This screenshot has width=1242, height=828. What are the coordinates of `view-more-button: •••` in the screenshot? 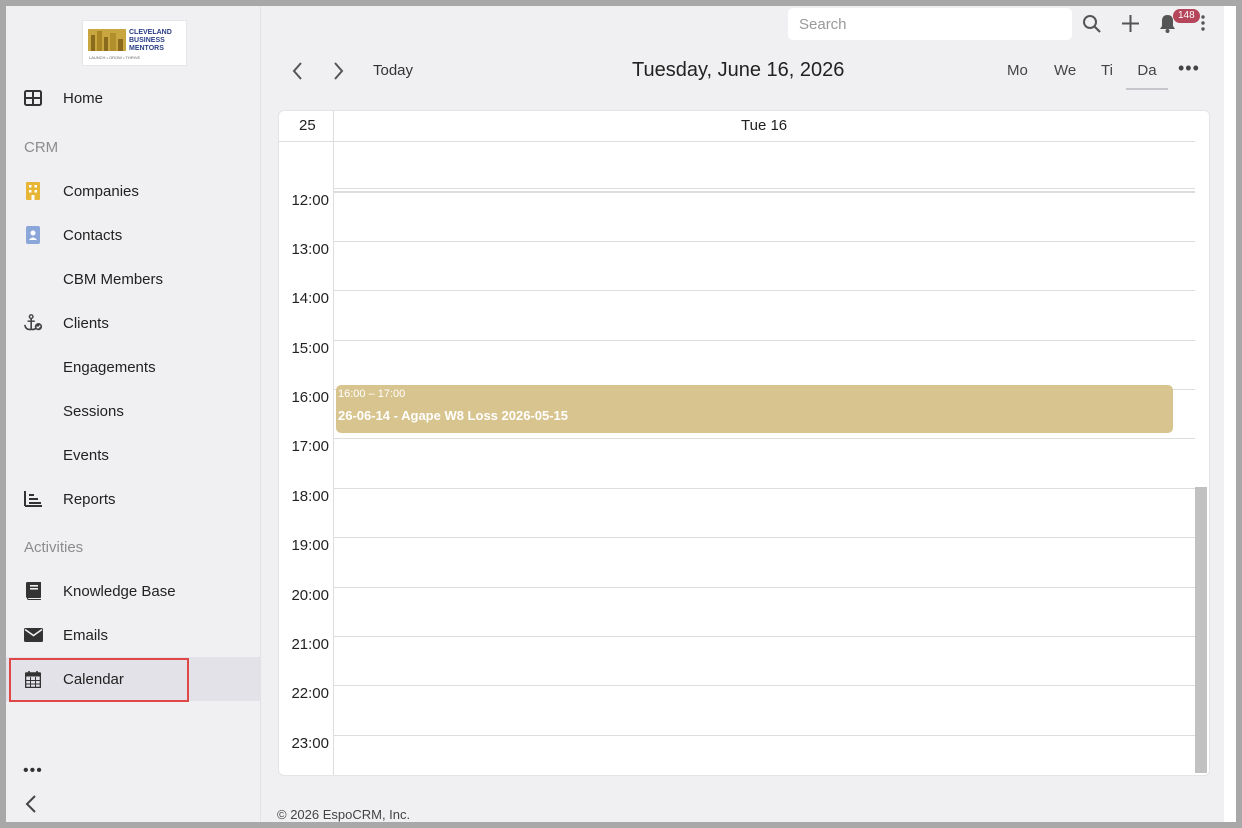 It's located at (1189, 68).